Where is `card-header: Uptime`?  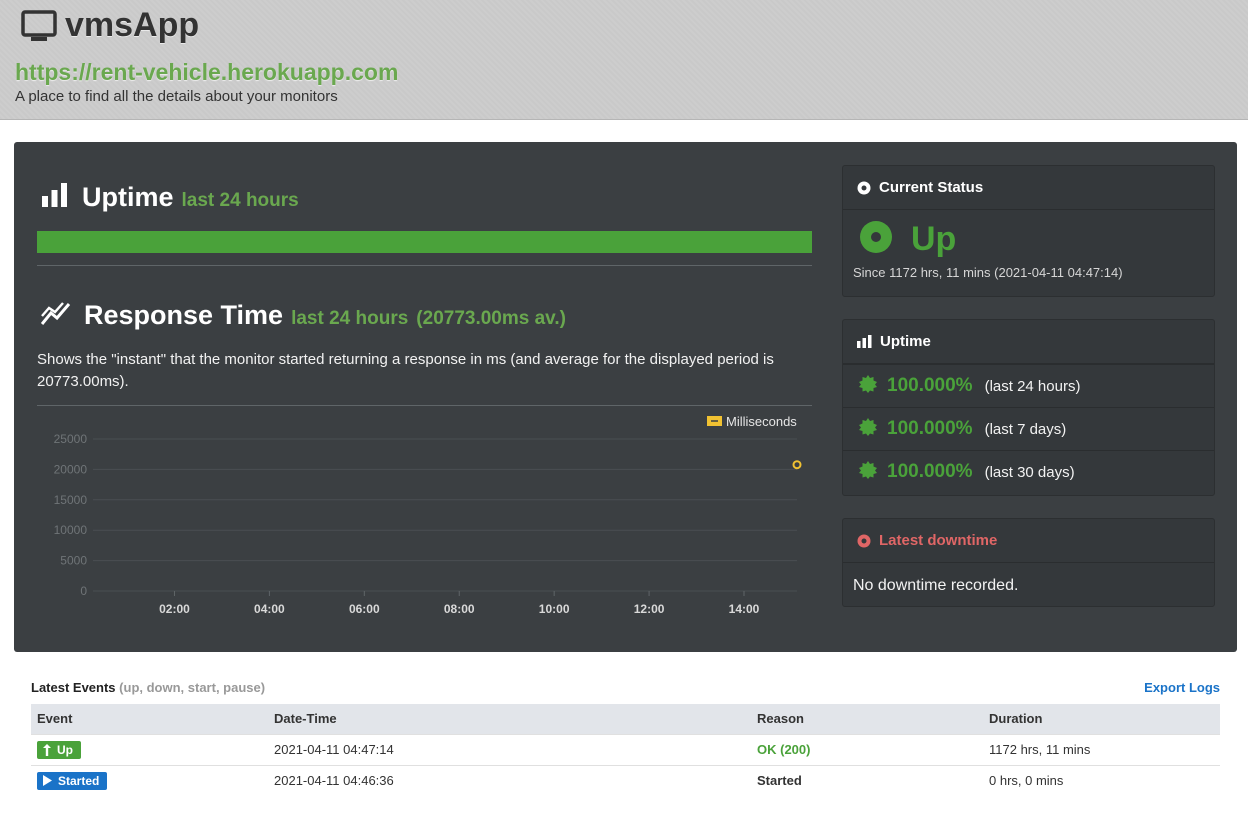 card-header: Uptime is located at coordinates (1028, 342).